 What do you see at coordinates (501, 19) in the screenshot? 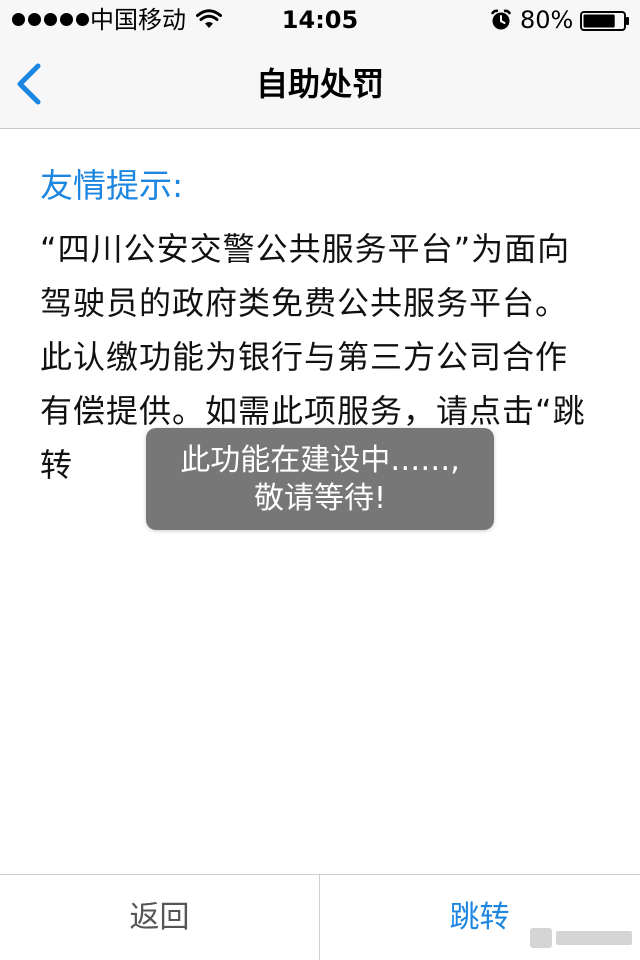
I see `alarm-icon` at bounding box center [501, 19].